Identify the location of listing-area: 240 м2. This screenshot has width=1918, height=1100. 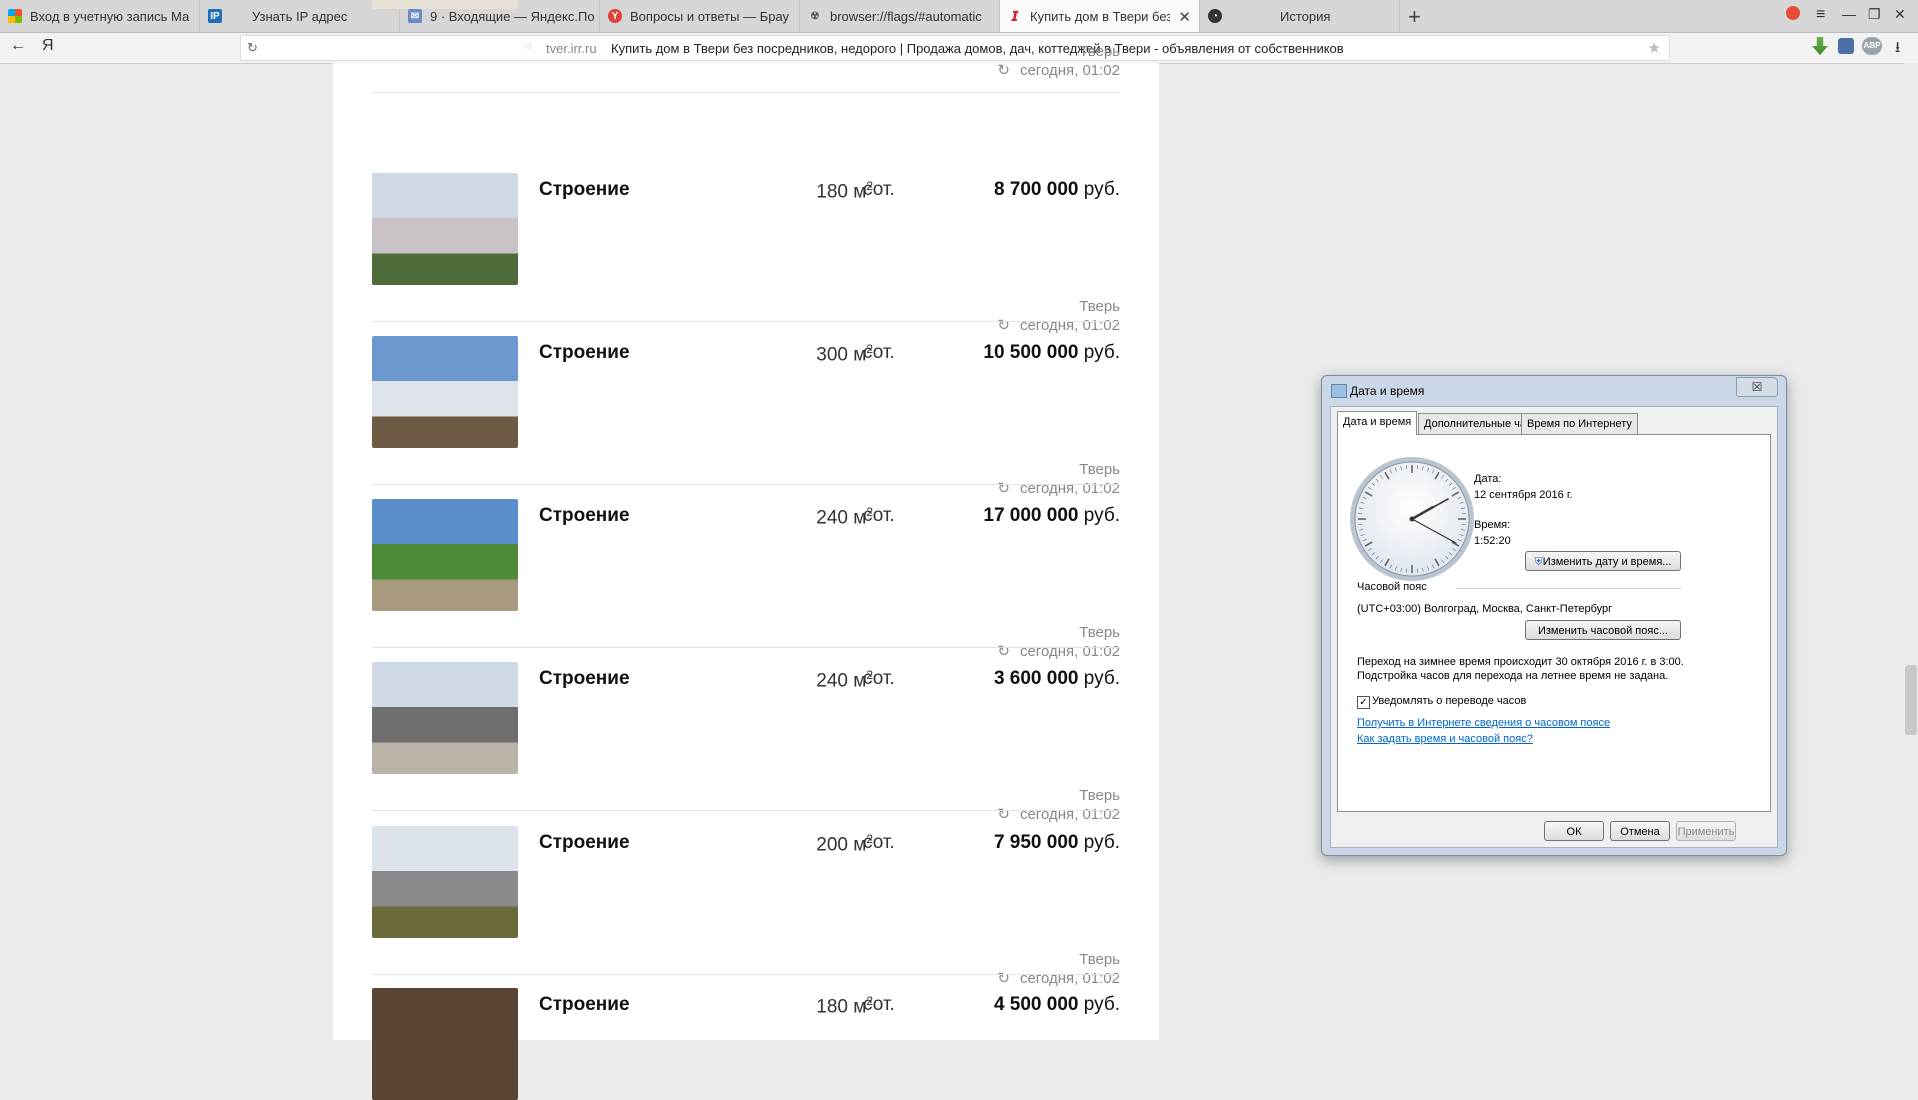
(821, 517).